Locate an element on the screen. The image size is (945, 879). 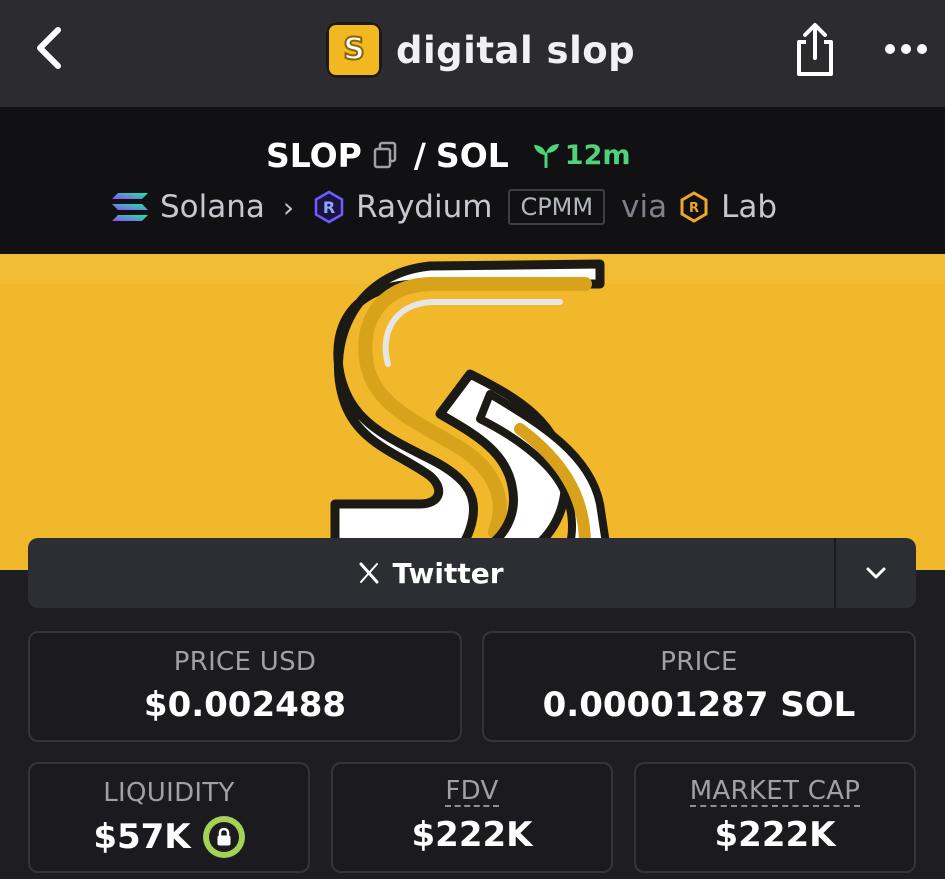
liquidity-card: LIQUIDITY $57K is located at coordinates (169, 817).